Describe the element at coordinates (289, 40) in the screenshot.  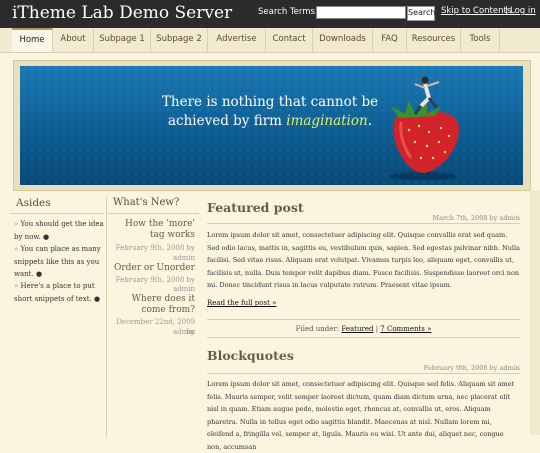
I see `nav-item-contact: Contact` at that location.